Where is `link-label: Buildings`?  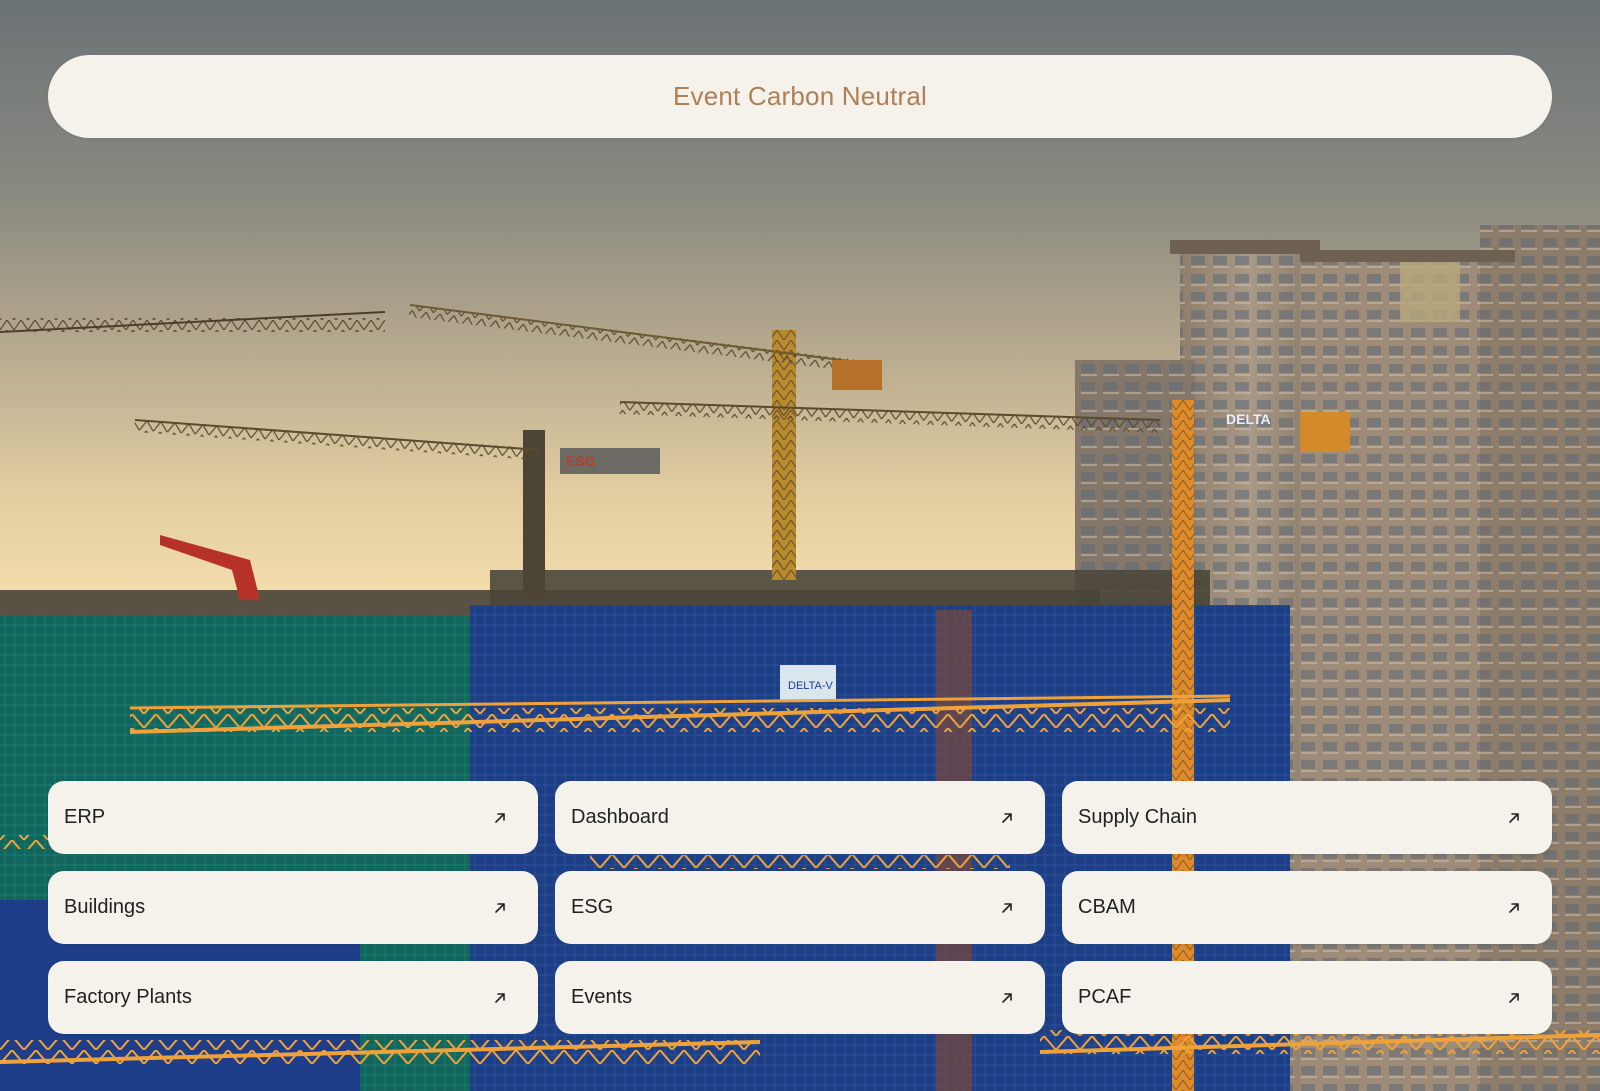
link-label: Buildings is located at coordinates (105, 907).